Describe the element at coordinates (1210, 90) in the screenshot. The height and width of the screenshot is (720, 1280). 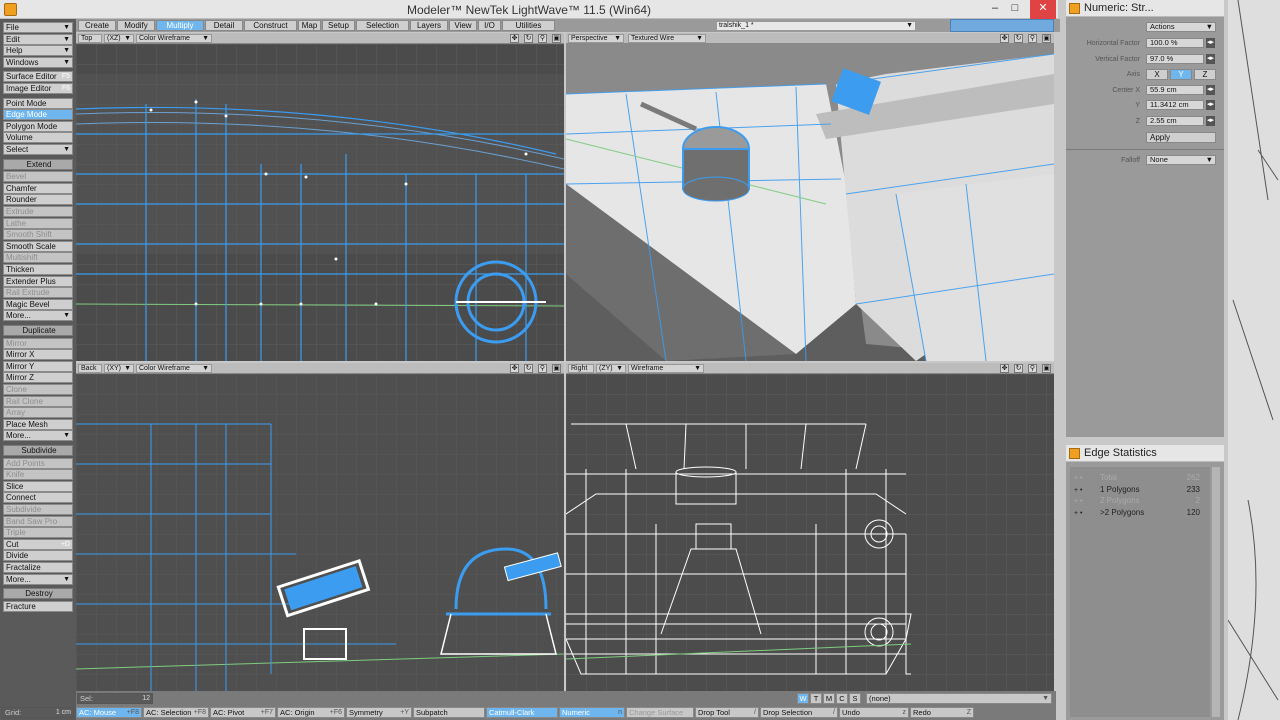
I see `center-x-spinner: ◂▸` at that location.